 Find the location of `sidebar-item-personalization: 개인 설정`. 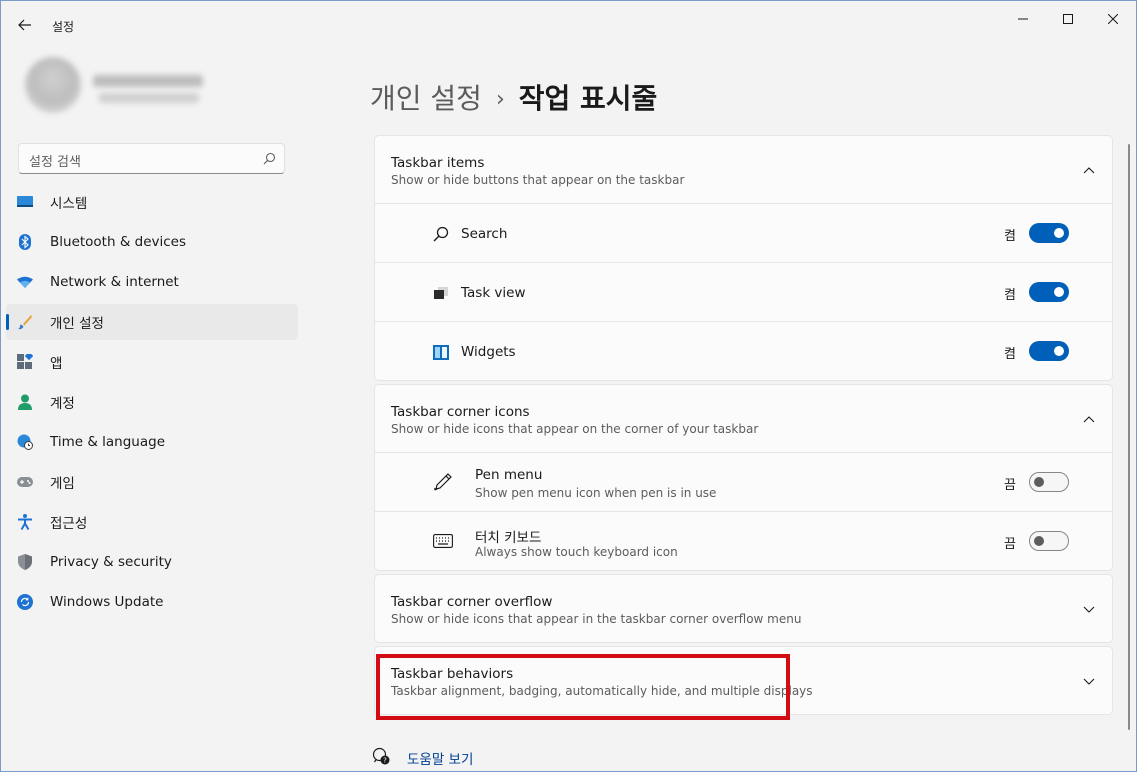

sidebar-item-personalization: 개인 설정 is located at coordinates (152, 322).